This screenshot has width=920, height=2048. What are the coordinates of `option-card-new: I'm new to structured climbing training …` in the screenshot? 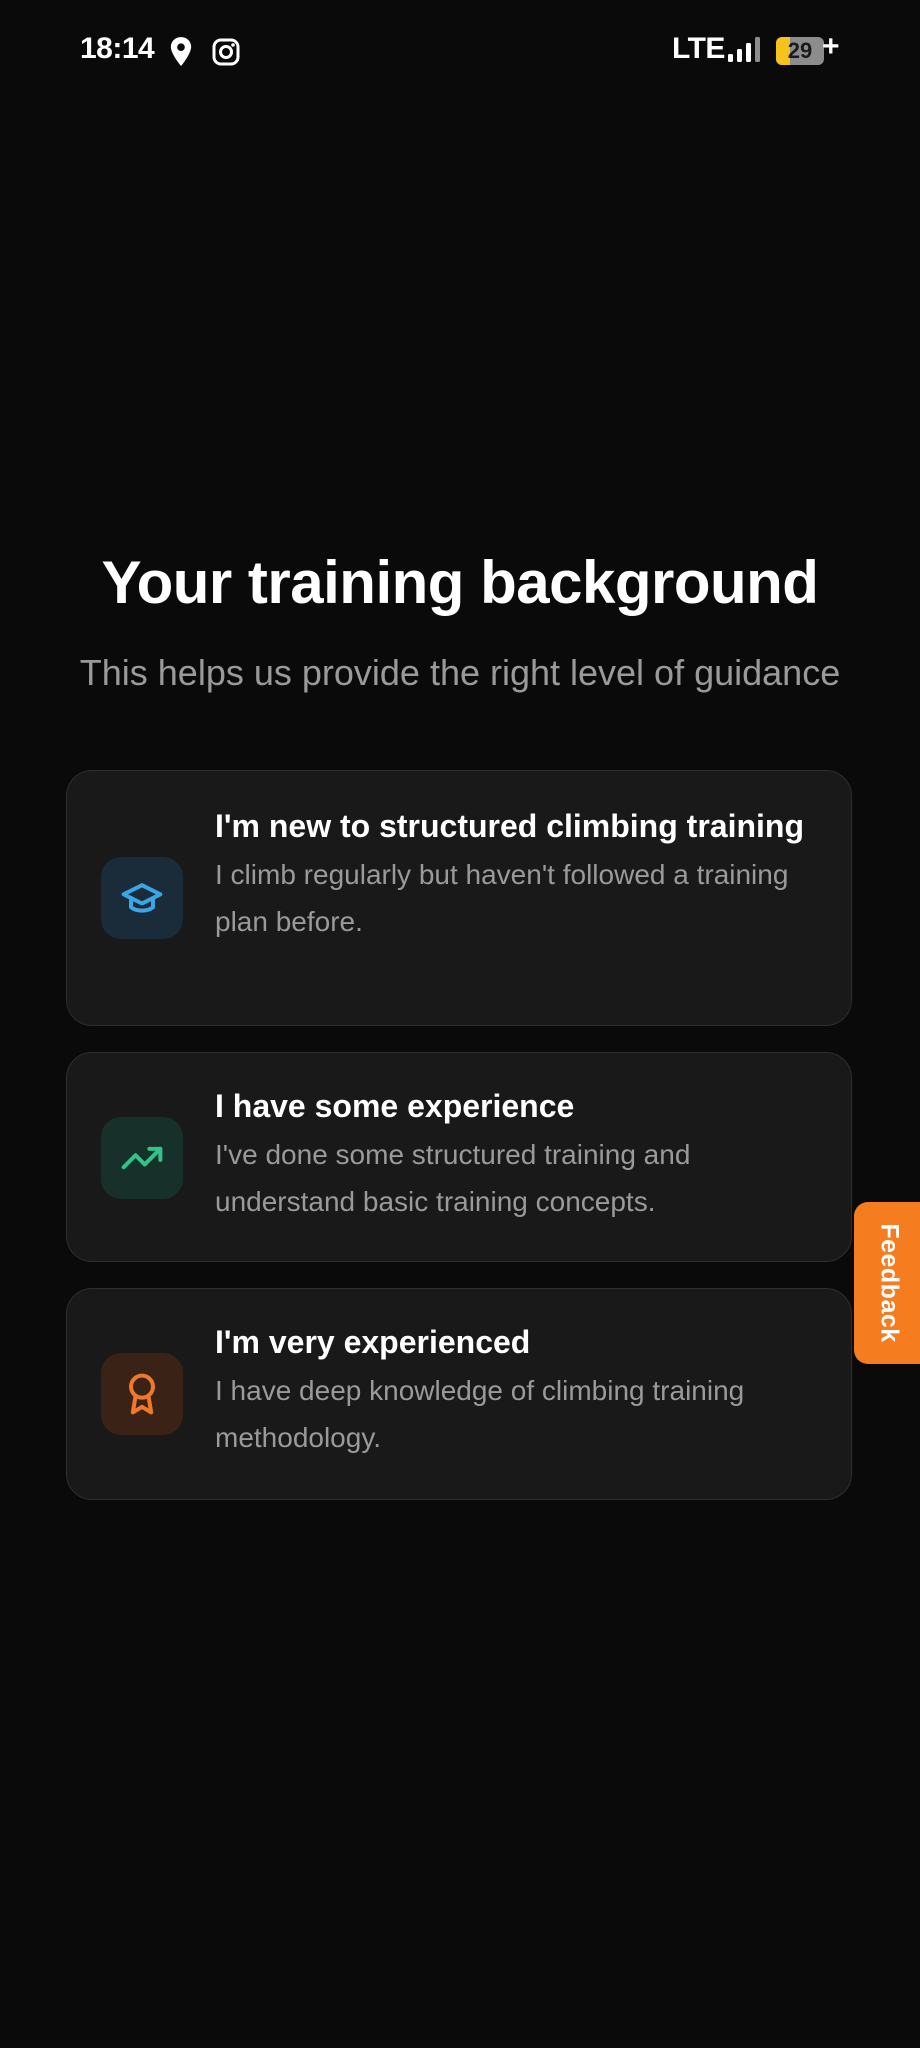 It's located at (459, 898).